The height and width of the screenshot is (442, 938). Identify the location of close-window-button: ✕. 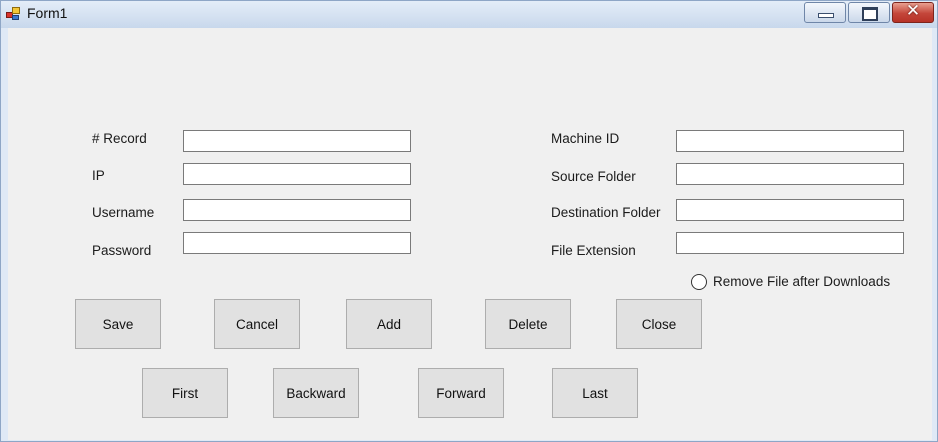
(913, 12).